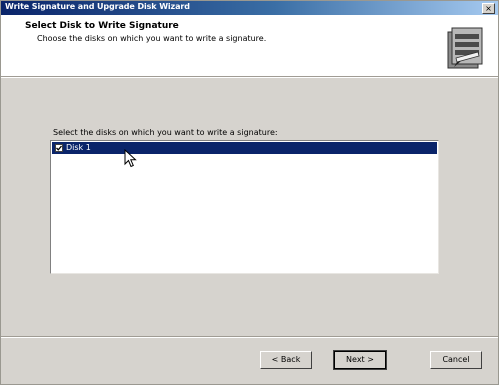 The image size is (499, 385). I want to click on checkmark-icon, so click(59, 148).